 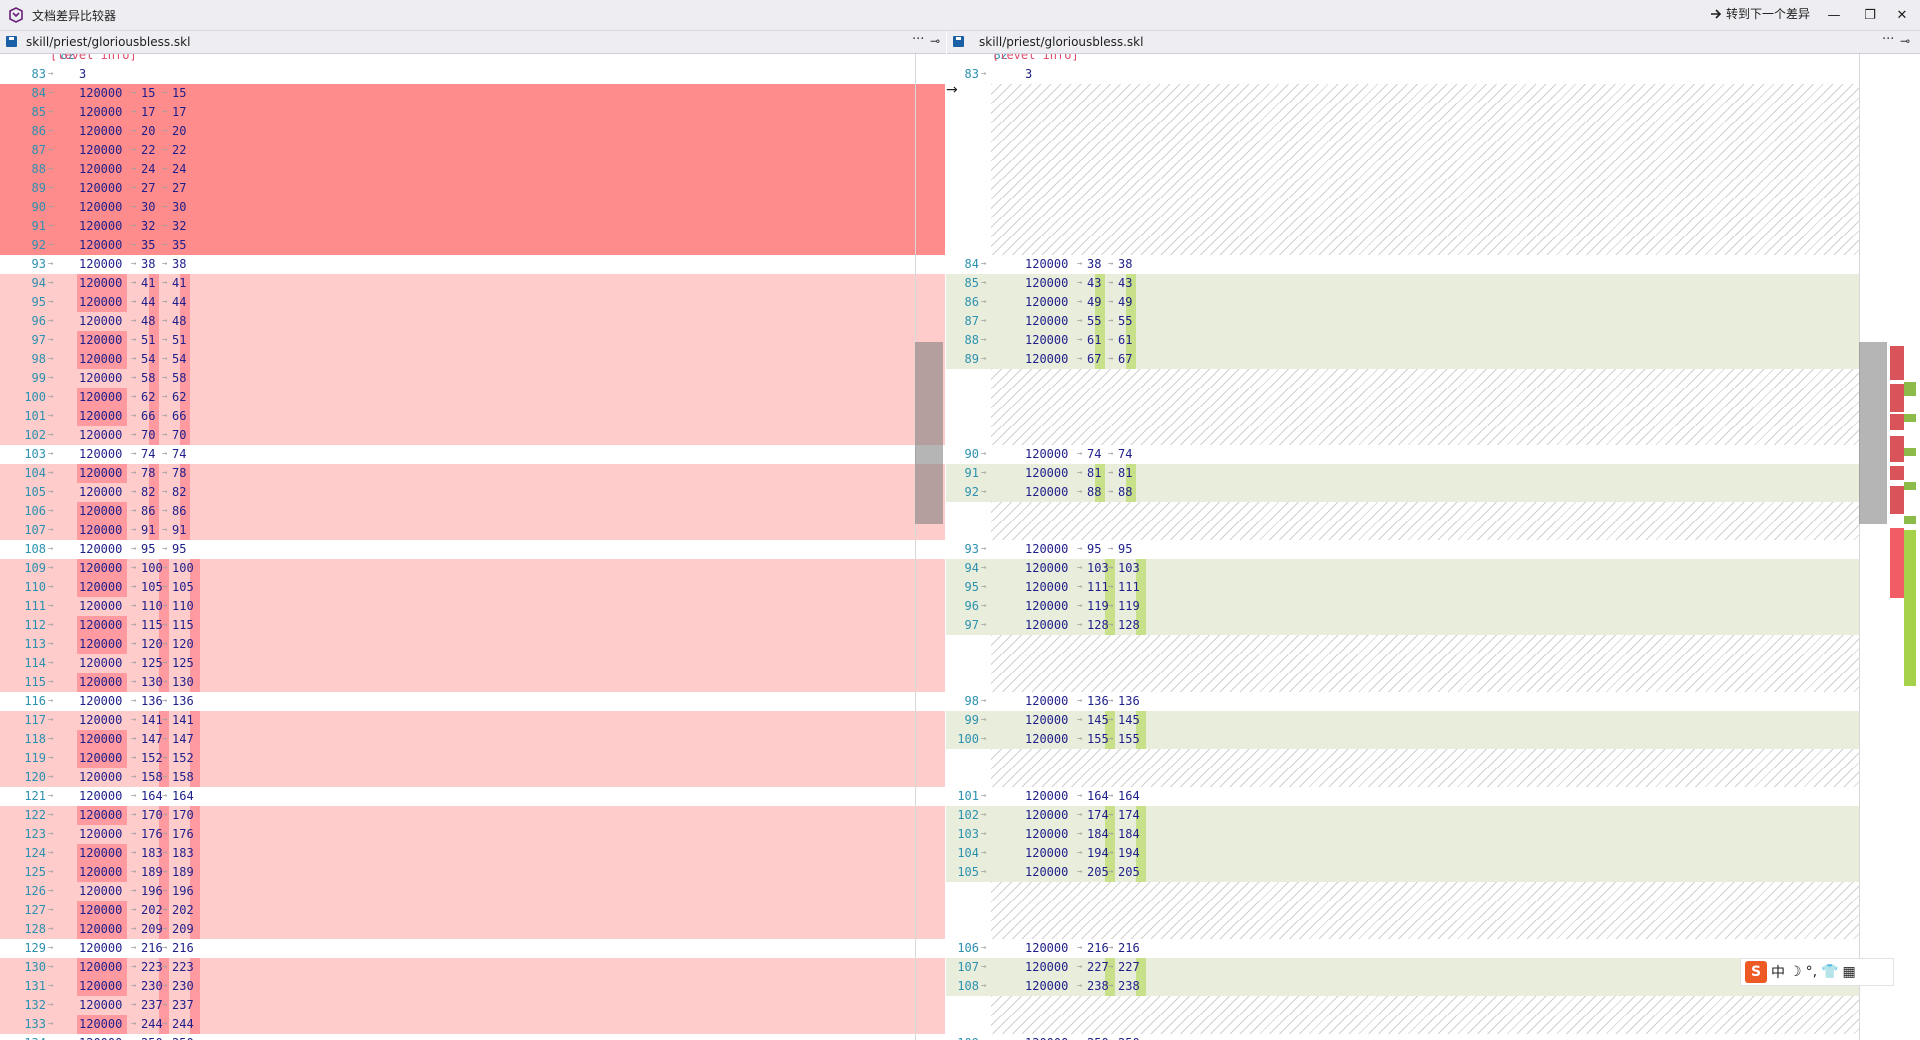 What do you see at coordinates (1402, 359) in the screenshot?
I see `diff-line: 89 → → → 120000 67 67` at bounding box center [1402, 359].